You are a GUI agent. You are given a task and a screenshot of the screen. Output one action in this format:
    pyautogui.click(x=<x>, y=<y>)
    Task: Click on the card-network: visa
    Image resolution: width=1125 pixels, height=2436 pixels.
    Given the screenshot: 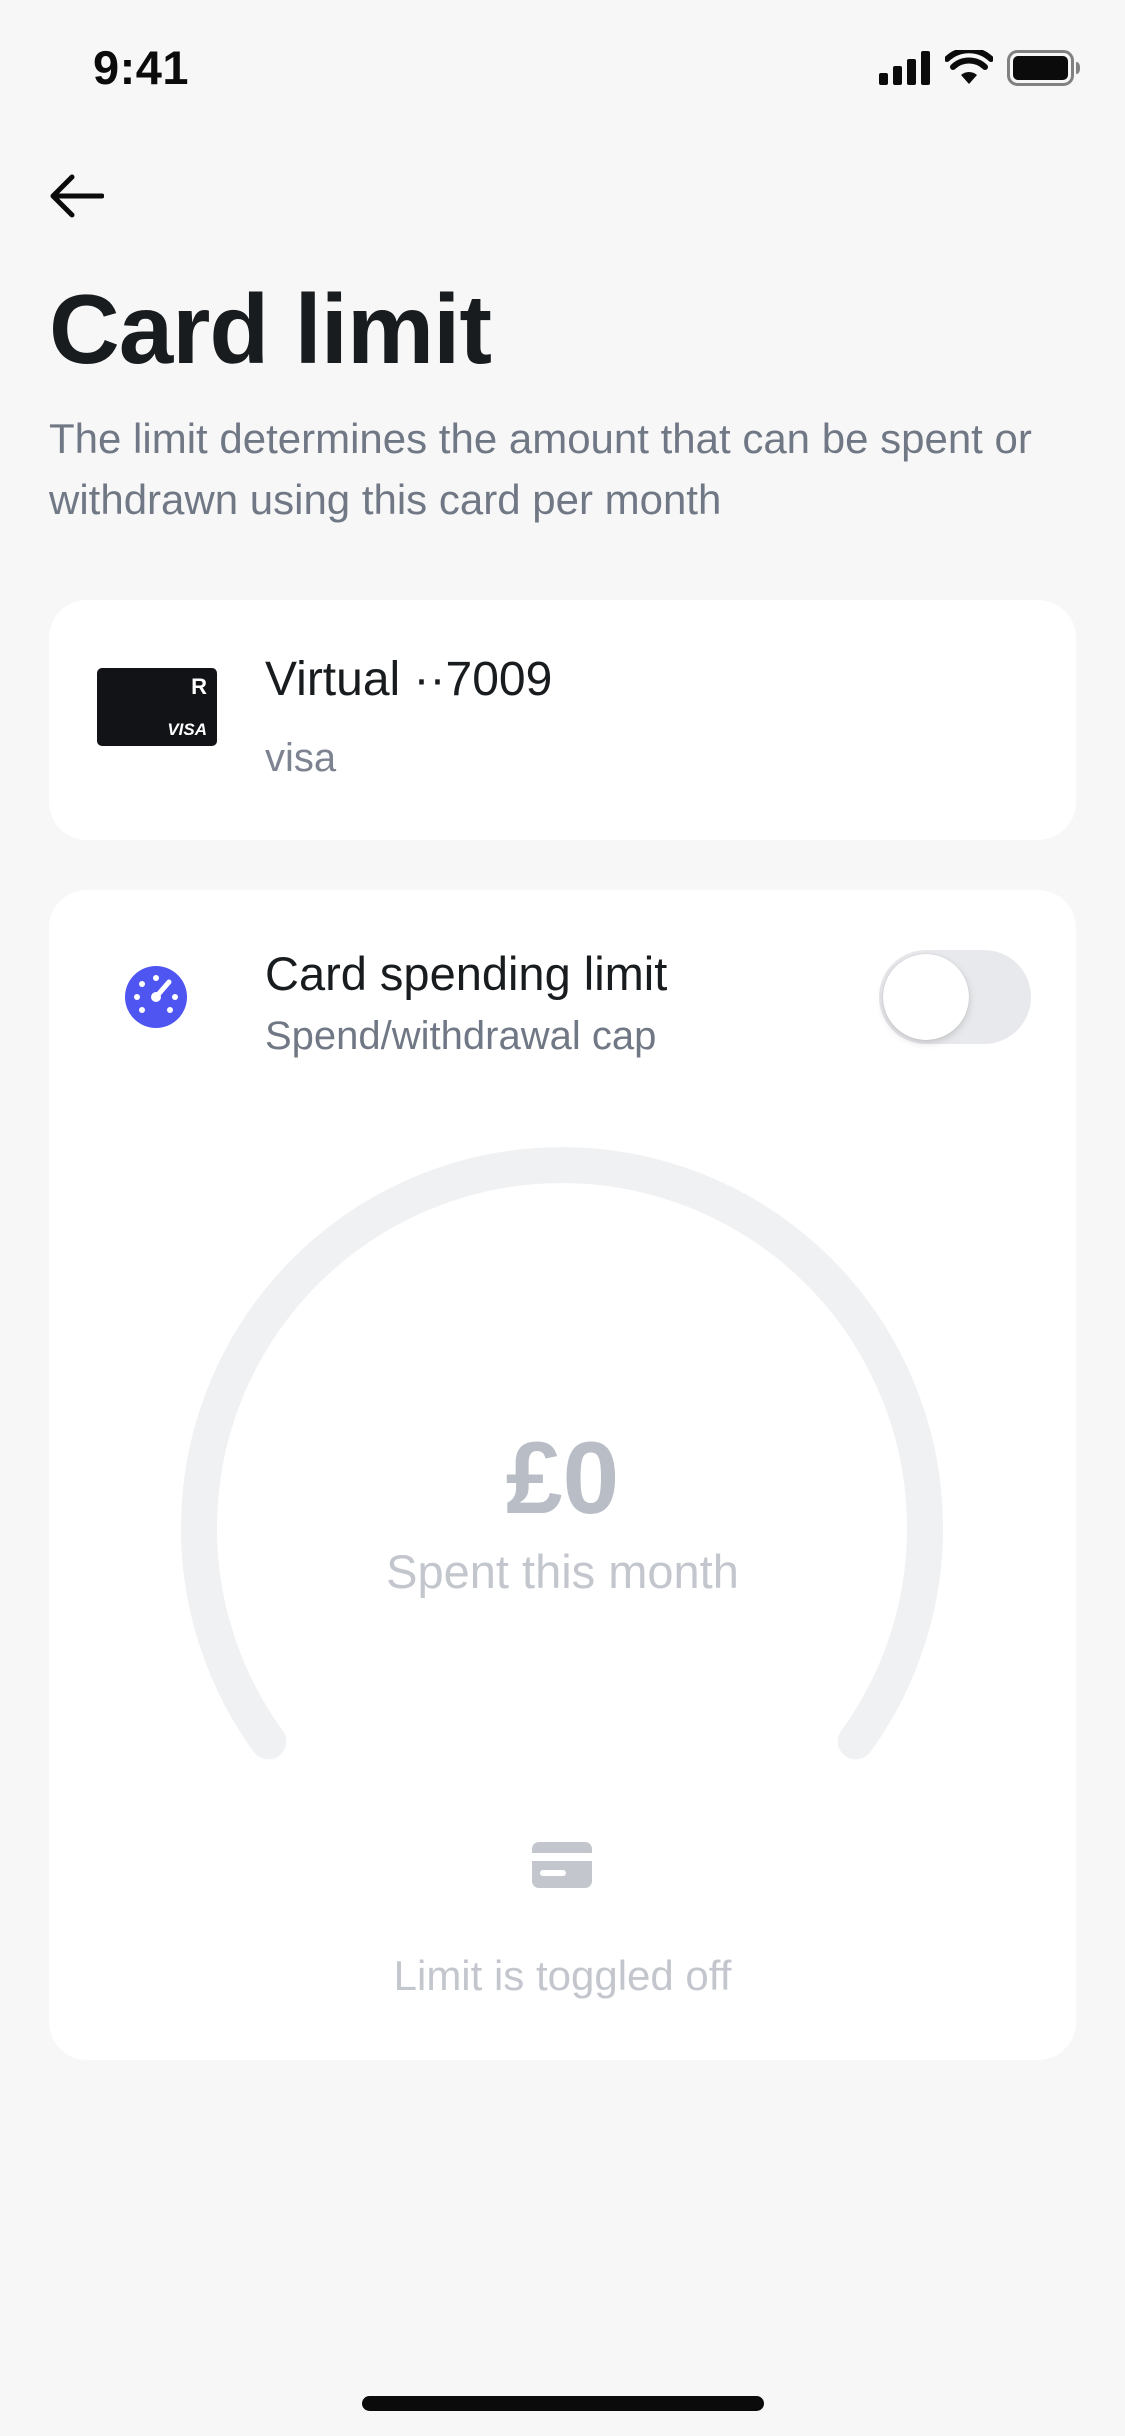 What is the action you would take?
    pyautogui.click(x=301, y=758)
    